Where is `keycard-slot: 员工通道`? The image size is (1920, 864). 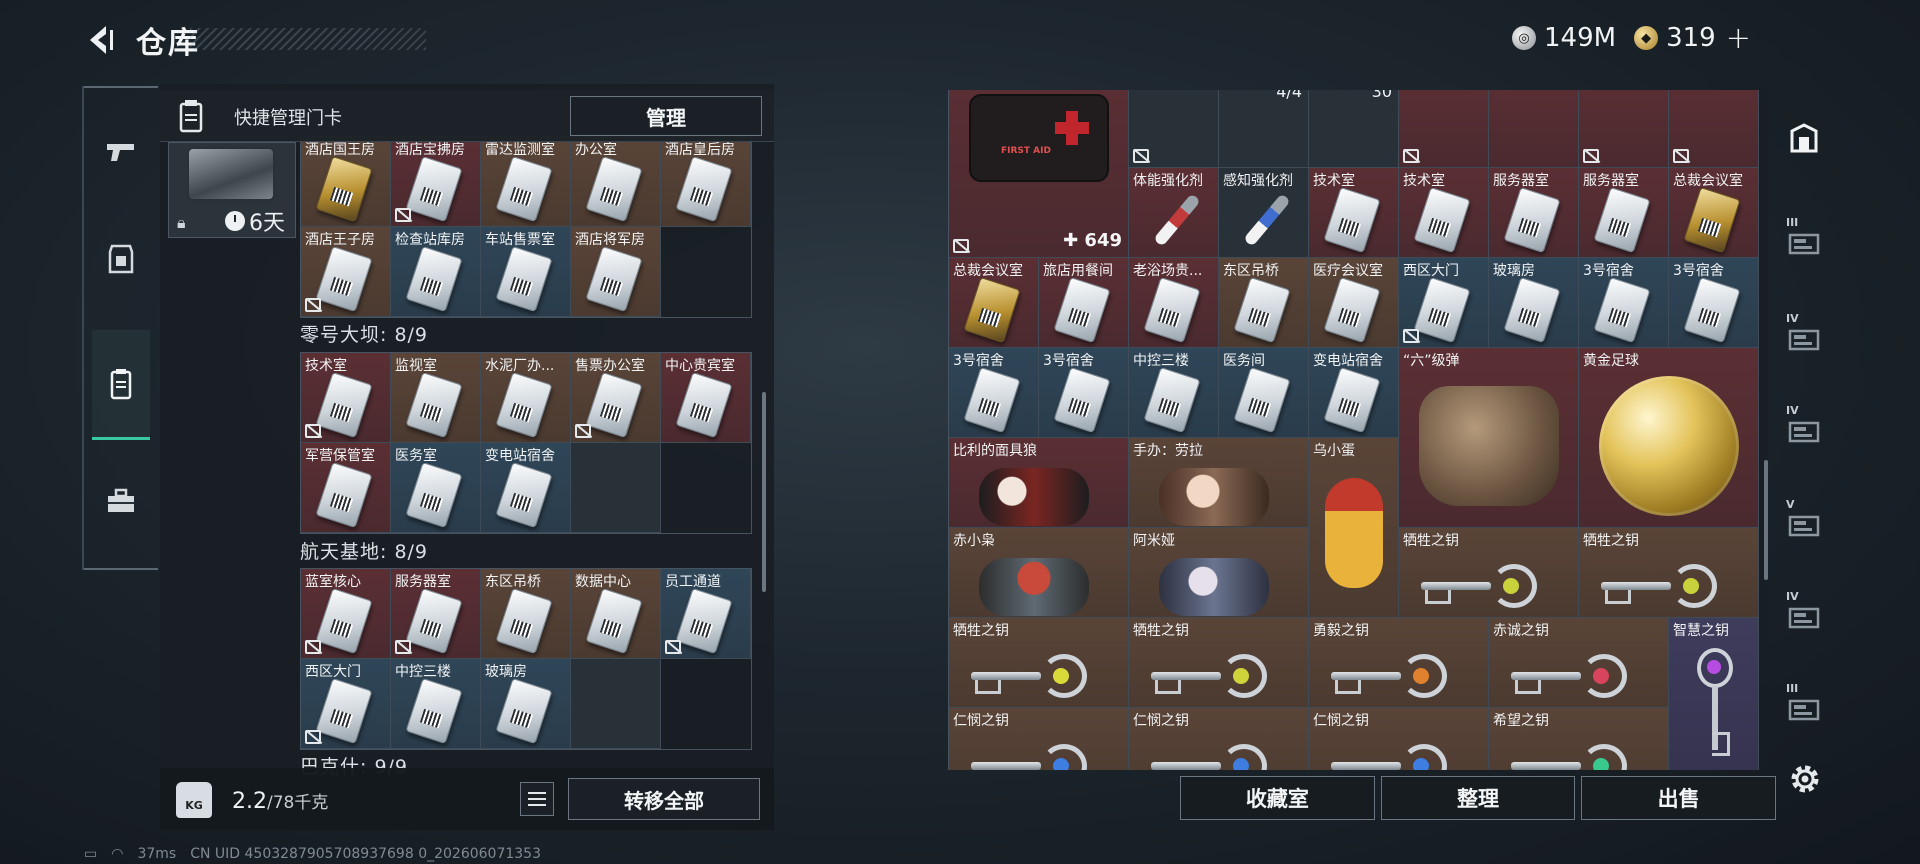
keycard-slot: 员工通道 is located at coordinates (706, 614).